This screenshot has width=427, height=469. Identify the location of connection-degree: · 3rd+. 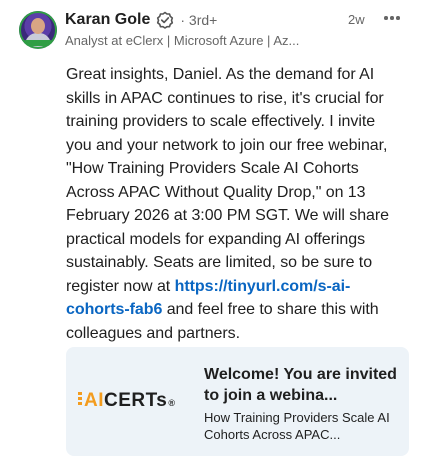
(199, 20).